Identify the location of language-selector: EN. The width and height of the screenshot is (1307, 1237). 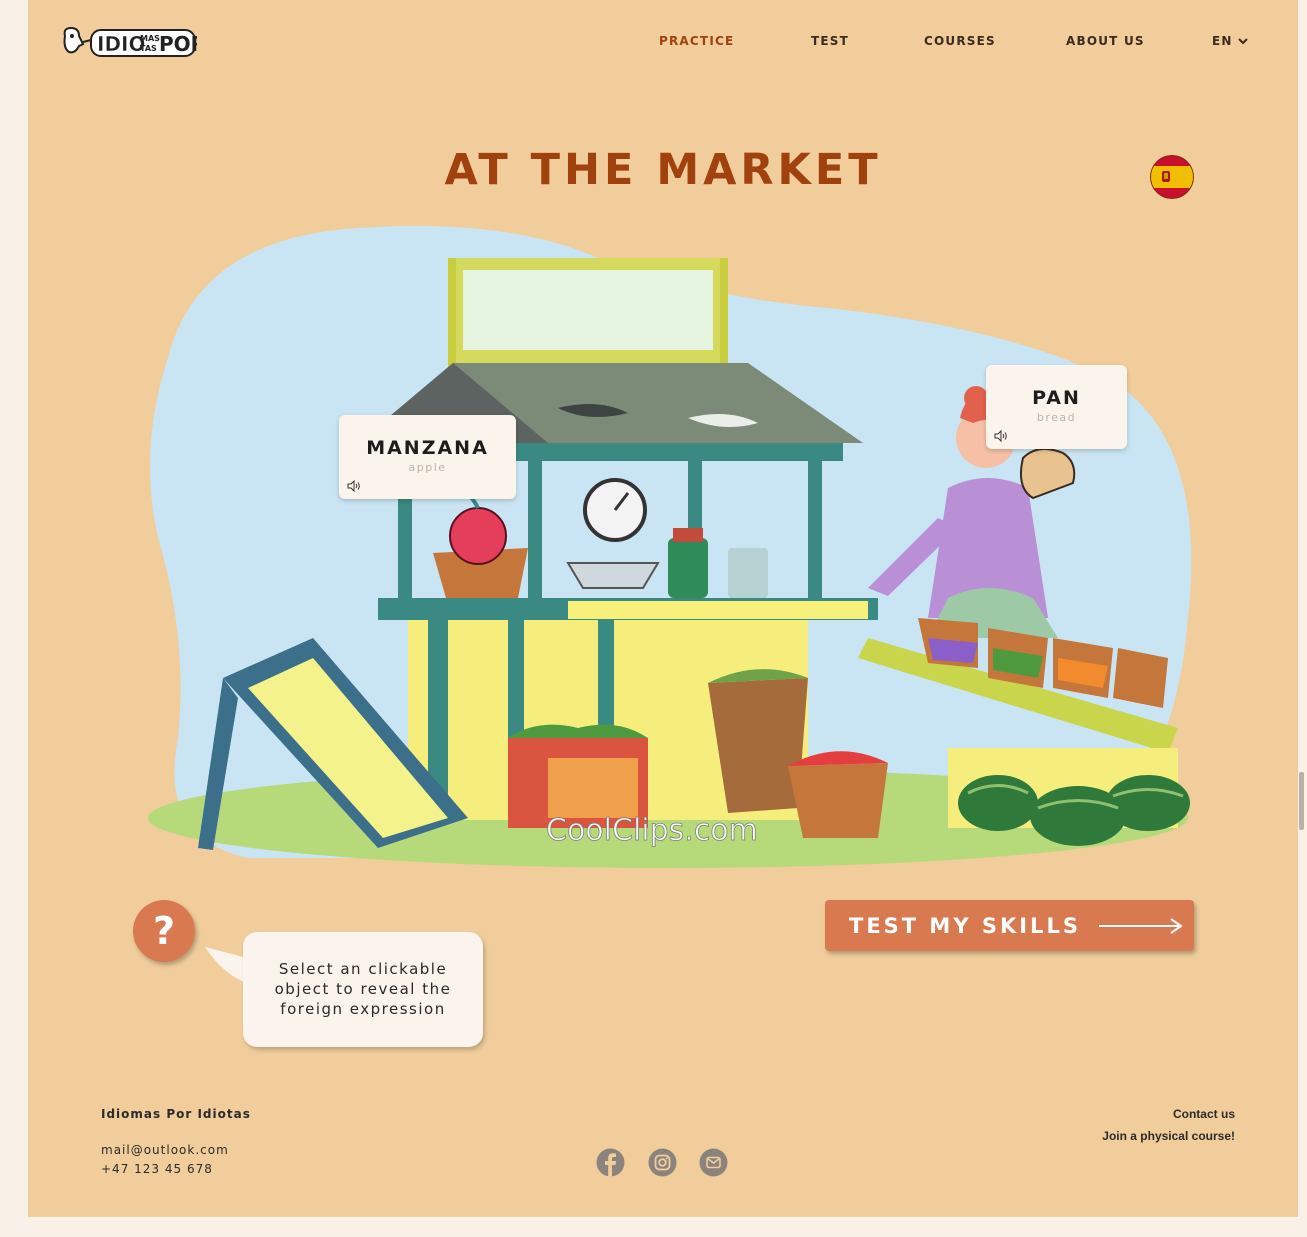
(1230, 41).